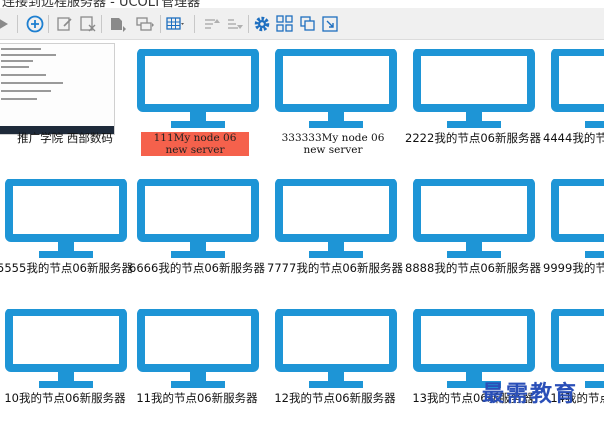  What do you see at coordinates (573, 138) in the screenshot?
I see `server-caption: 4444我的节点06新服务器` at bounding box center [573, 138].